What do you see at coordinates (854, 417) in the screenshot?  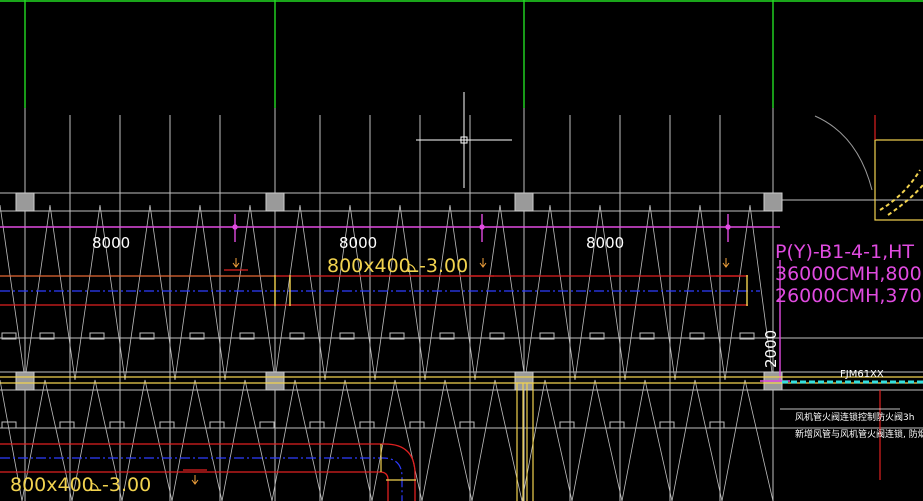 I see `note-line-1: 风机管火阀连锁控制防火阀3h` at bounding box center [854, 417].